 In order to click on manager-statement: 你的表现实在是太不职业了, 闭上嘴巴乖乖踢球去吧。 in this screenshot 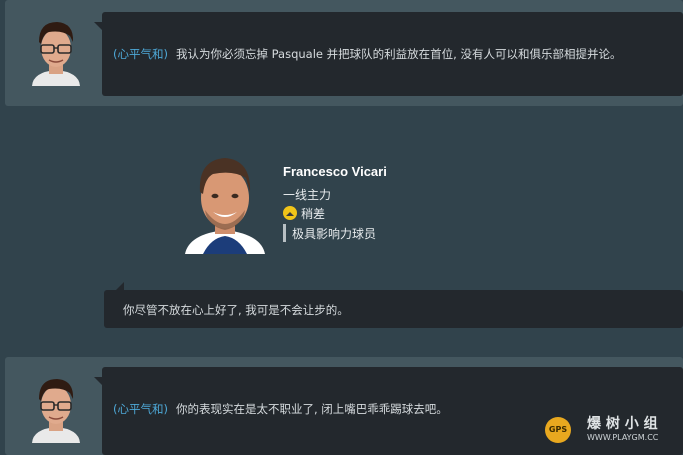, I will do `click(311, 409)`.